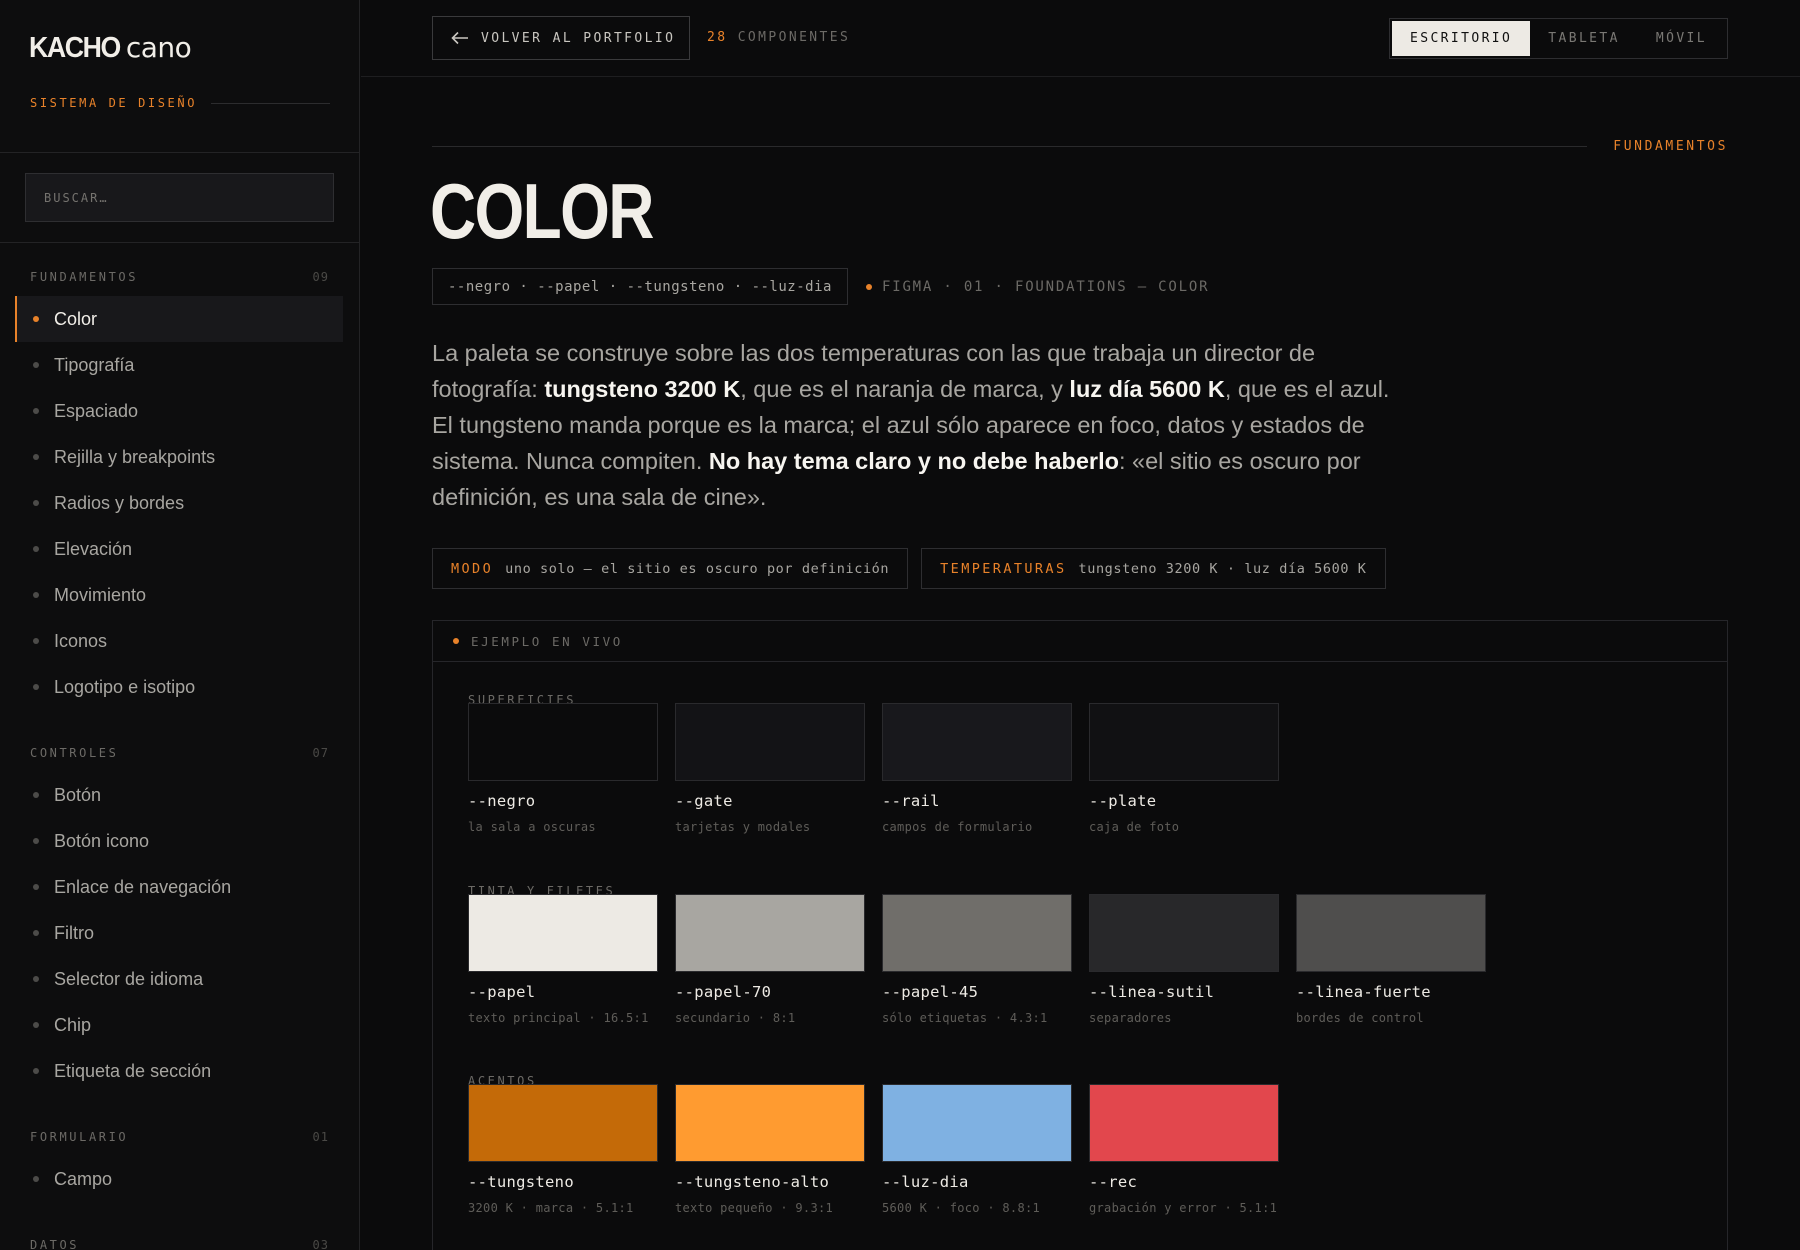  Describe the element at coordinates (532, 827) in the screenshot. I see `swatch-description: la sala a oscuras` at that location.